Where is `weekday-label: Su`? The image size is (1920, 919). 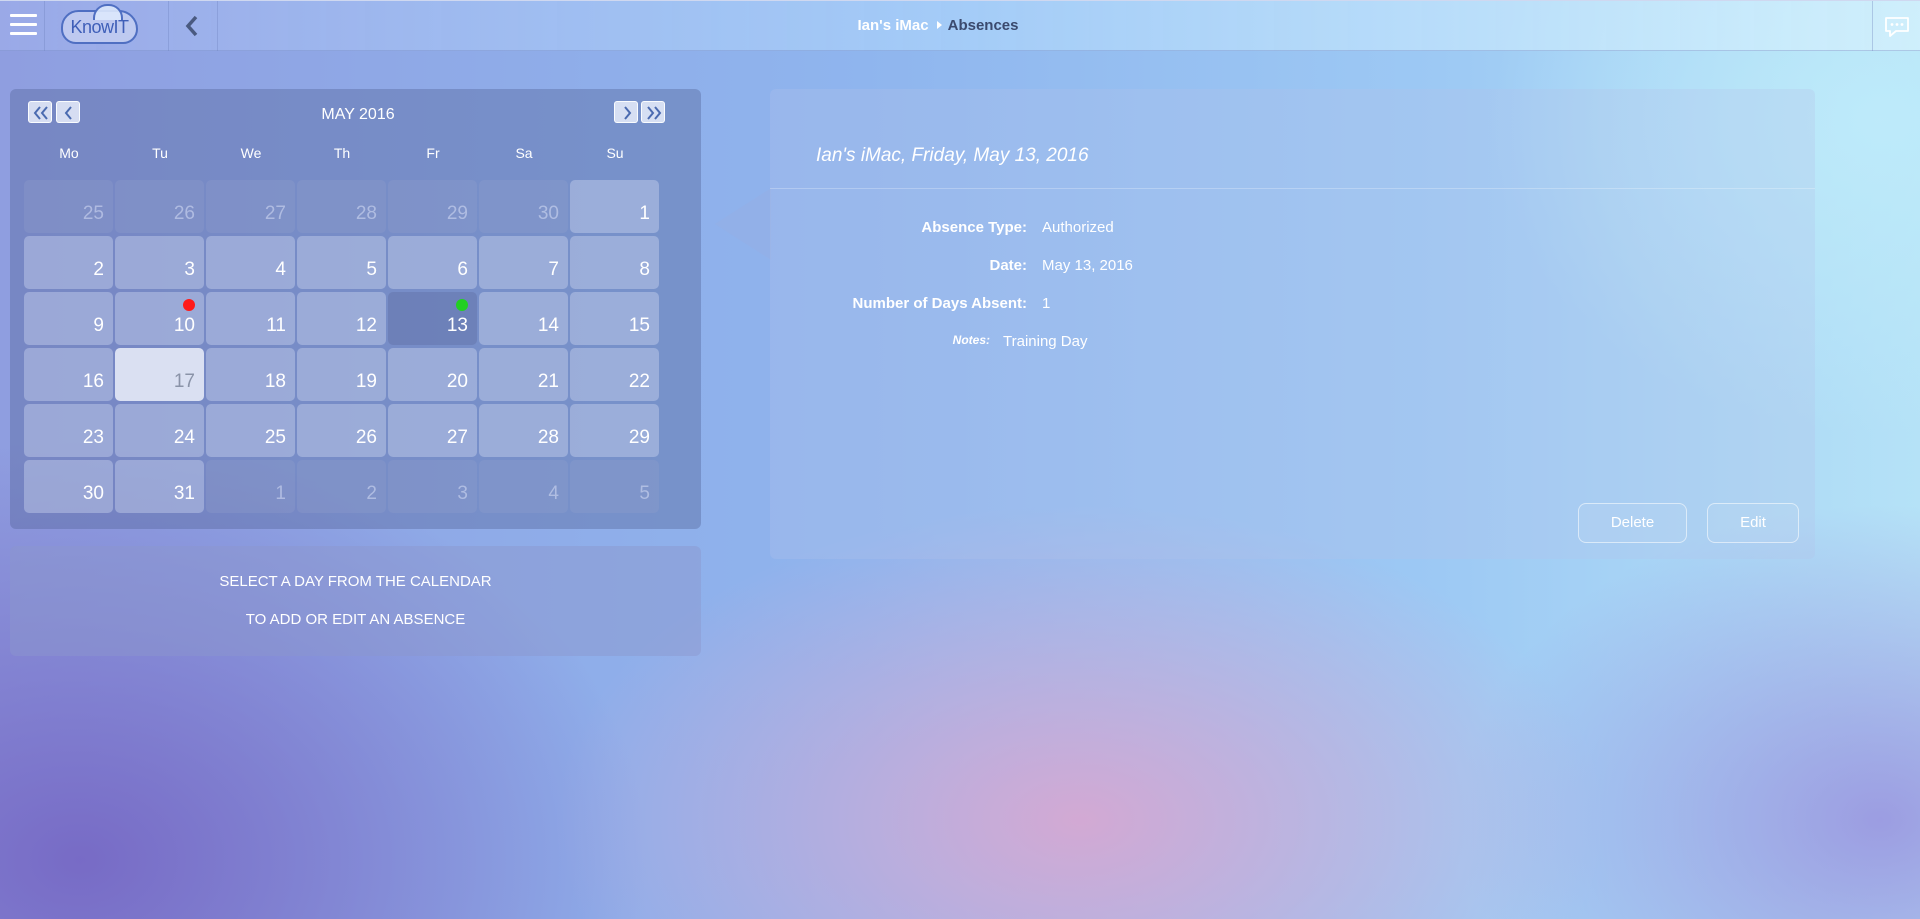 weekday-label: Su is located at coordinates (615, 153).